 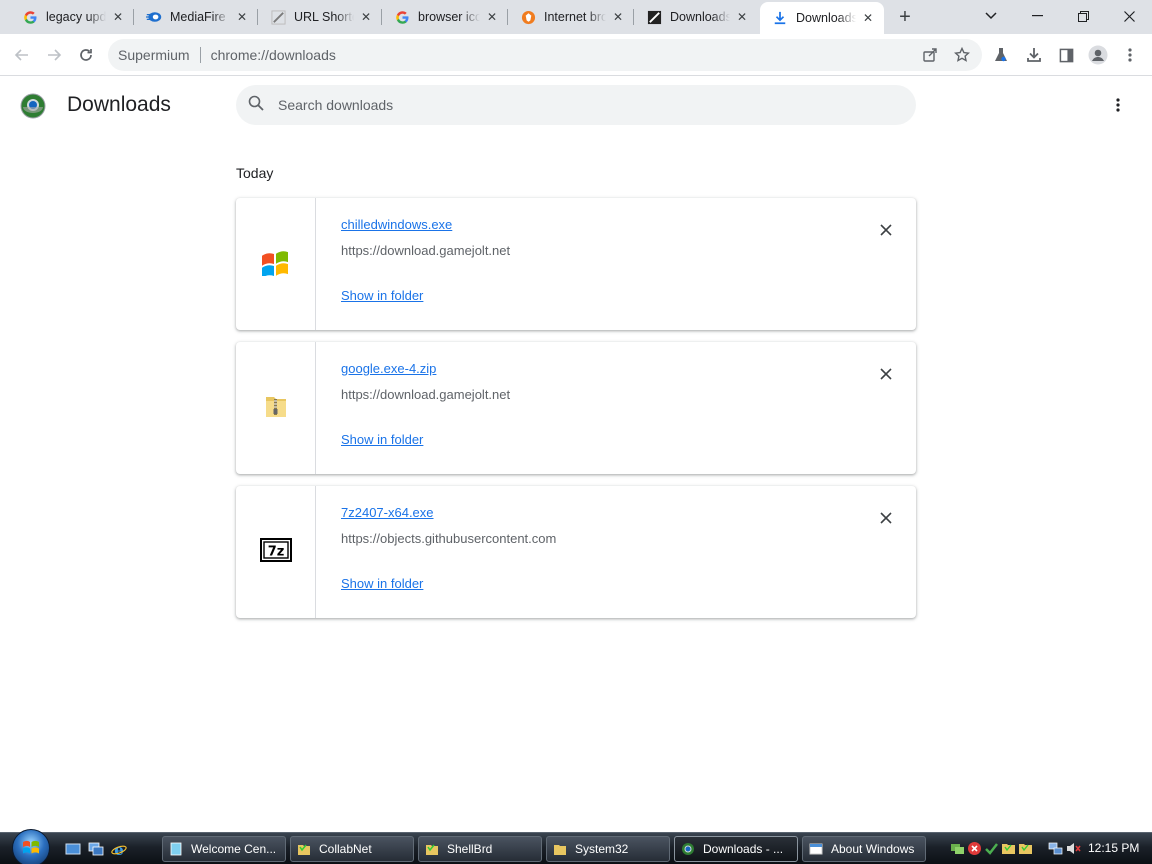 What do you see at coordinates (480, 849) in the screenshot?
I see `taskbar-button-shellbrd: ShellBrd` at bounding box center [480, 849].